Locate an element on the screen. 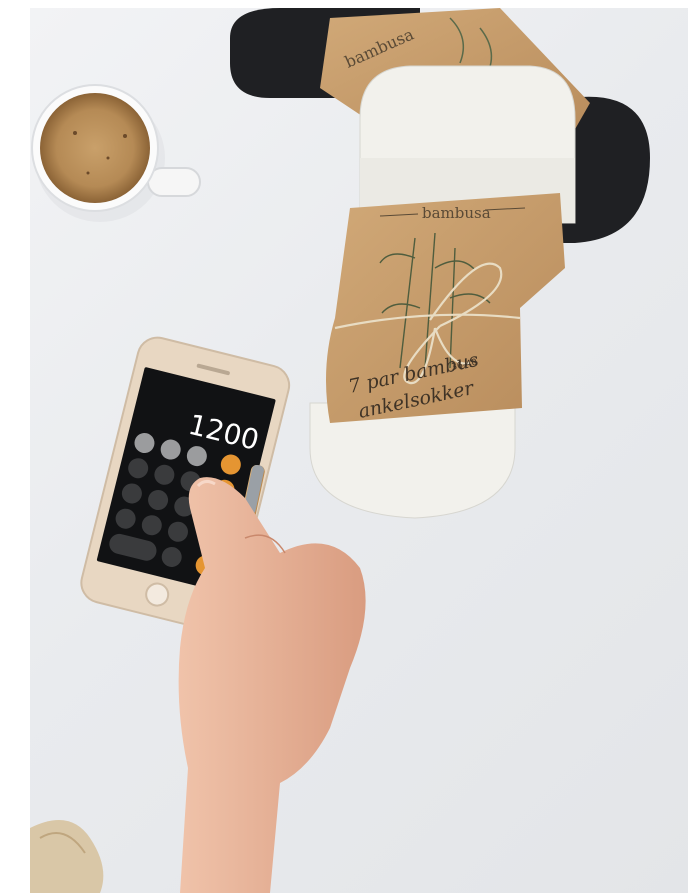 Image resolution: width=692 pixels, height=893 pixels. coffee-cup is located at coordinates (116, 153).